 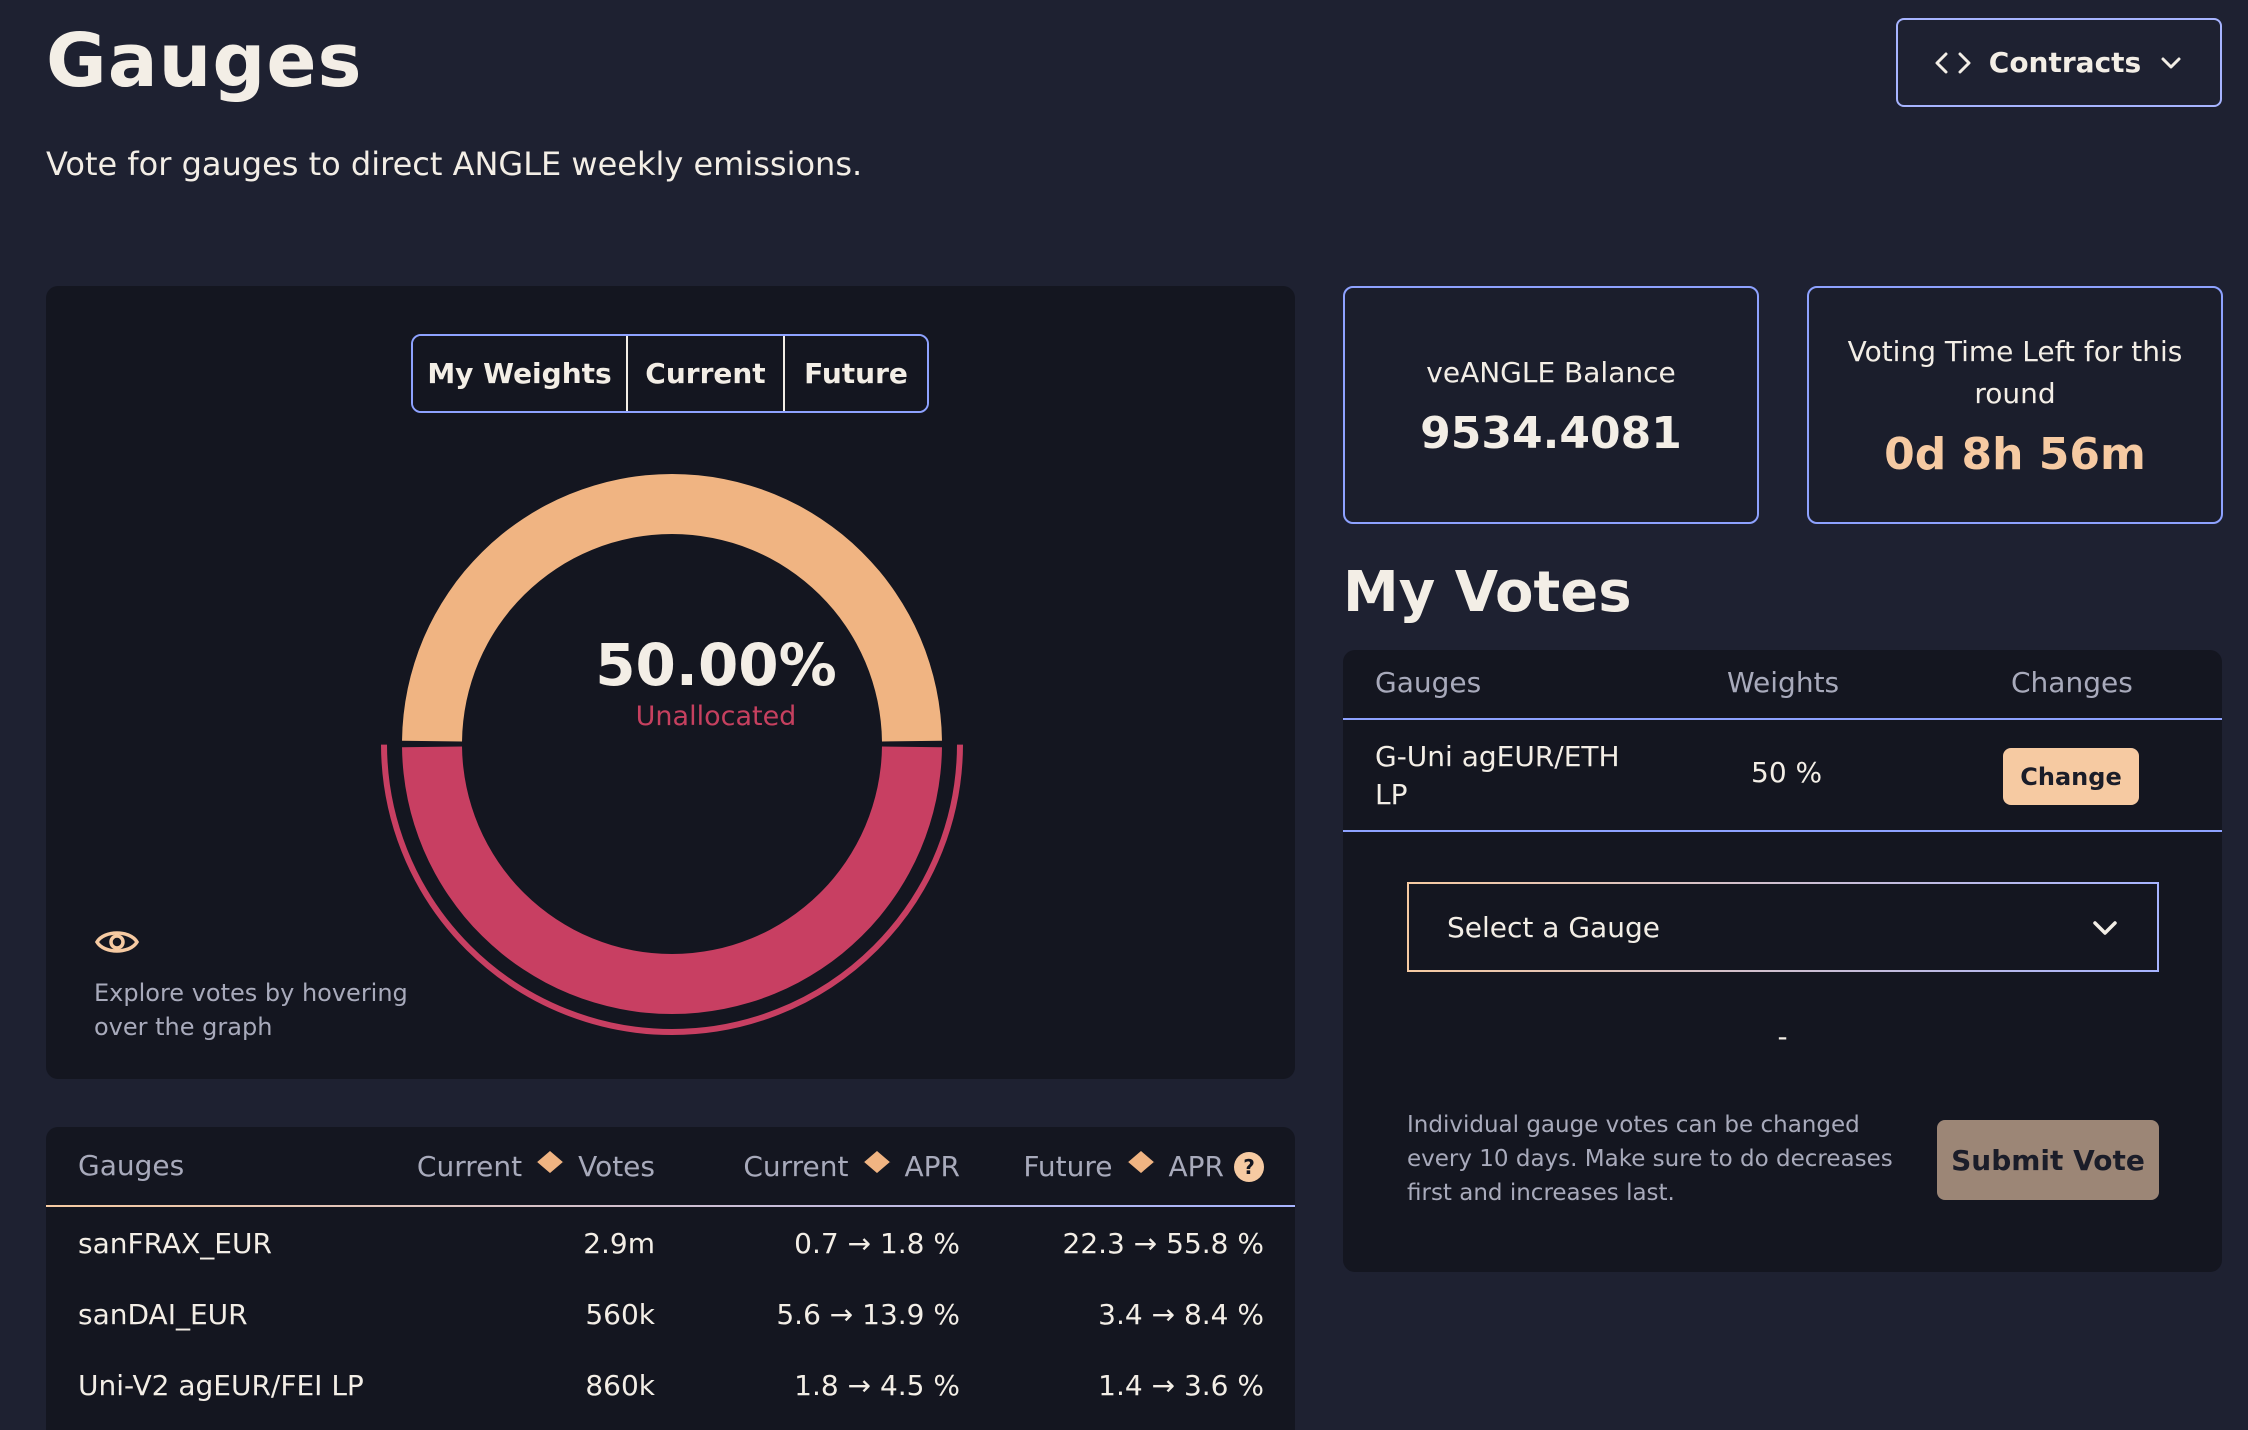 What do you see at coordinates (877, 1243) in the screenshot?
I see `gauge-current-apr: 0.7 → 1.8 %` at bounding box center [877, 1243].